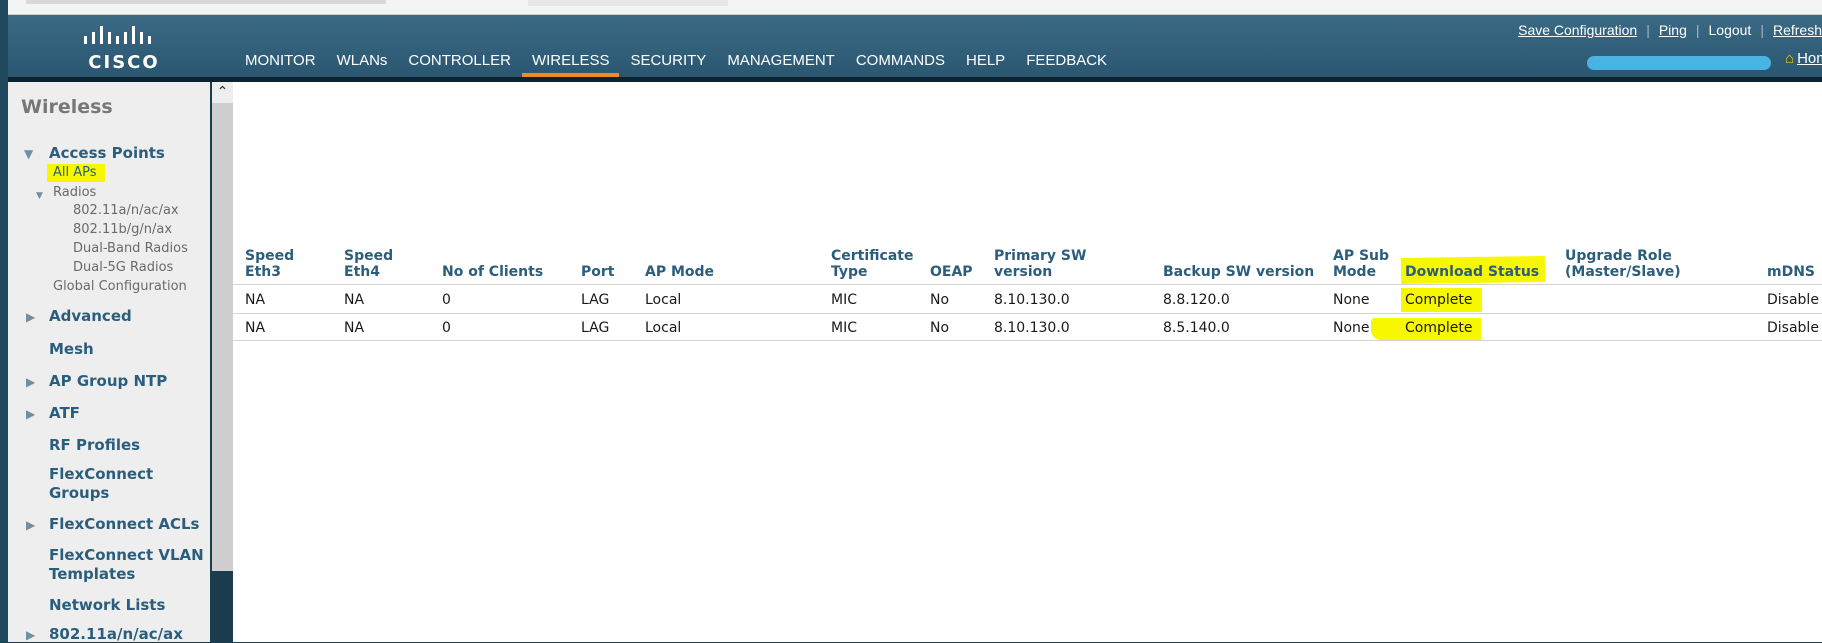 Image resolution: width=1822 pixels, height=643 pixels. Describe the element at coordinates (130, 248) in the screenshot. I see `sidebar-item-dual-band-radios: Dual-Band Radios` at that location.